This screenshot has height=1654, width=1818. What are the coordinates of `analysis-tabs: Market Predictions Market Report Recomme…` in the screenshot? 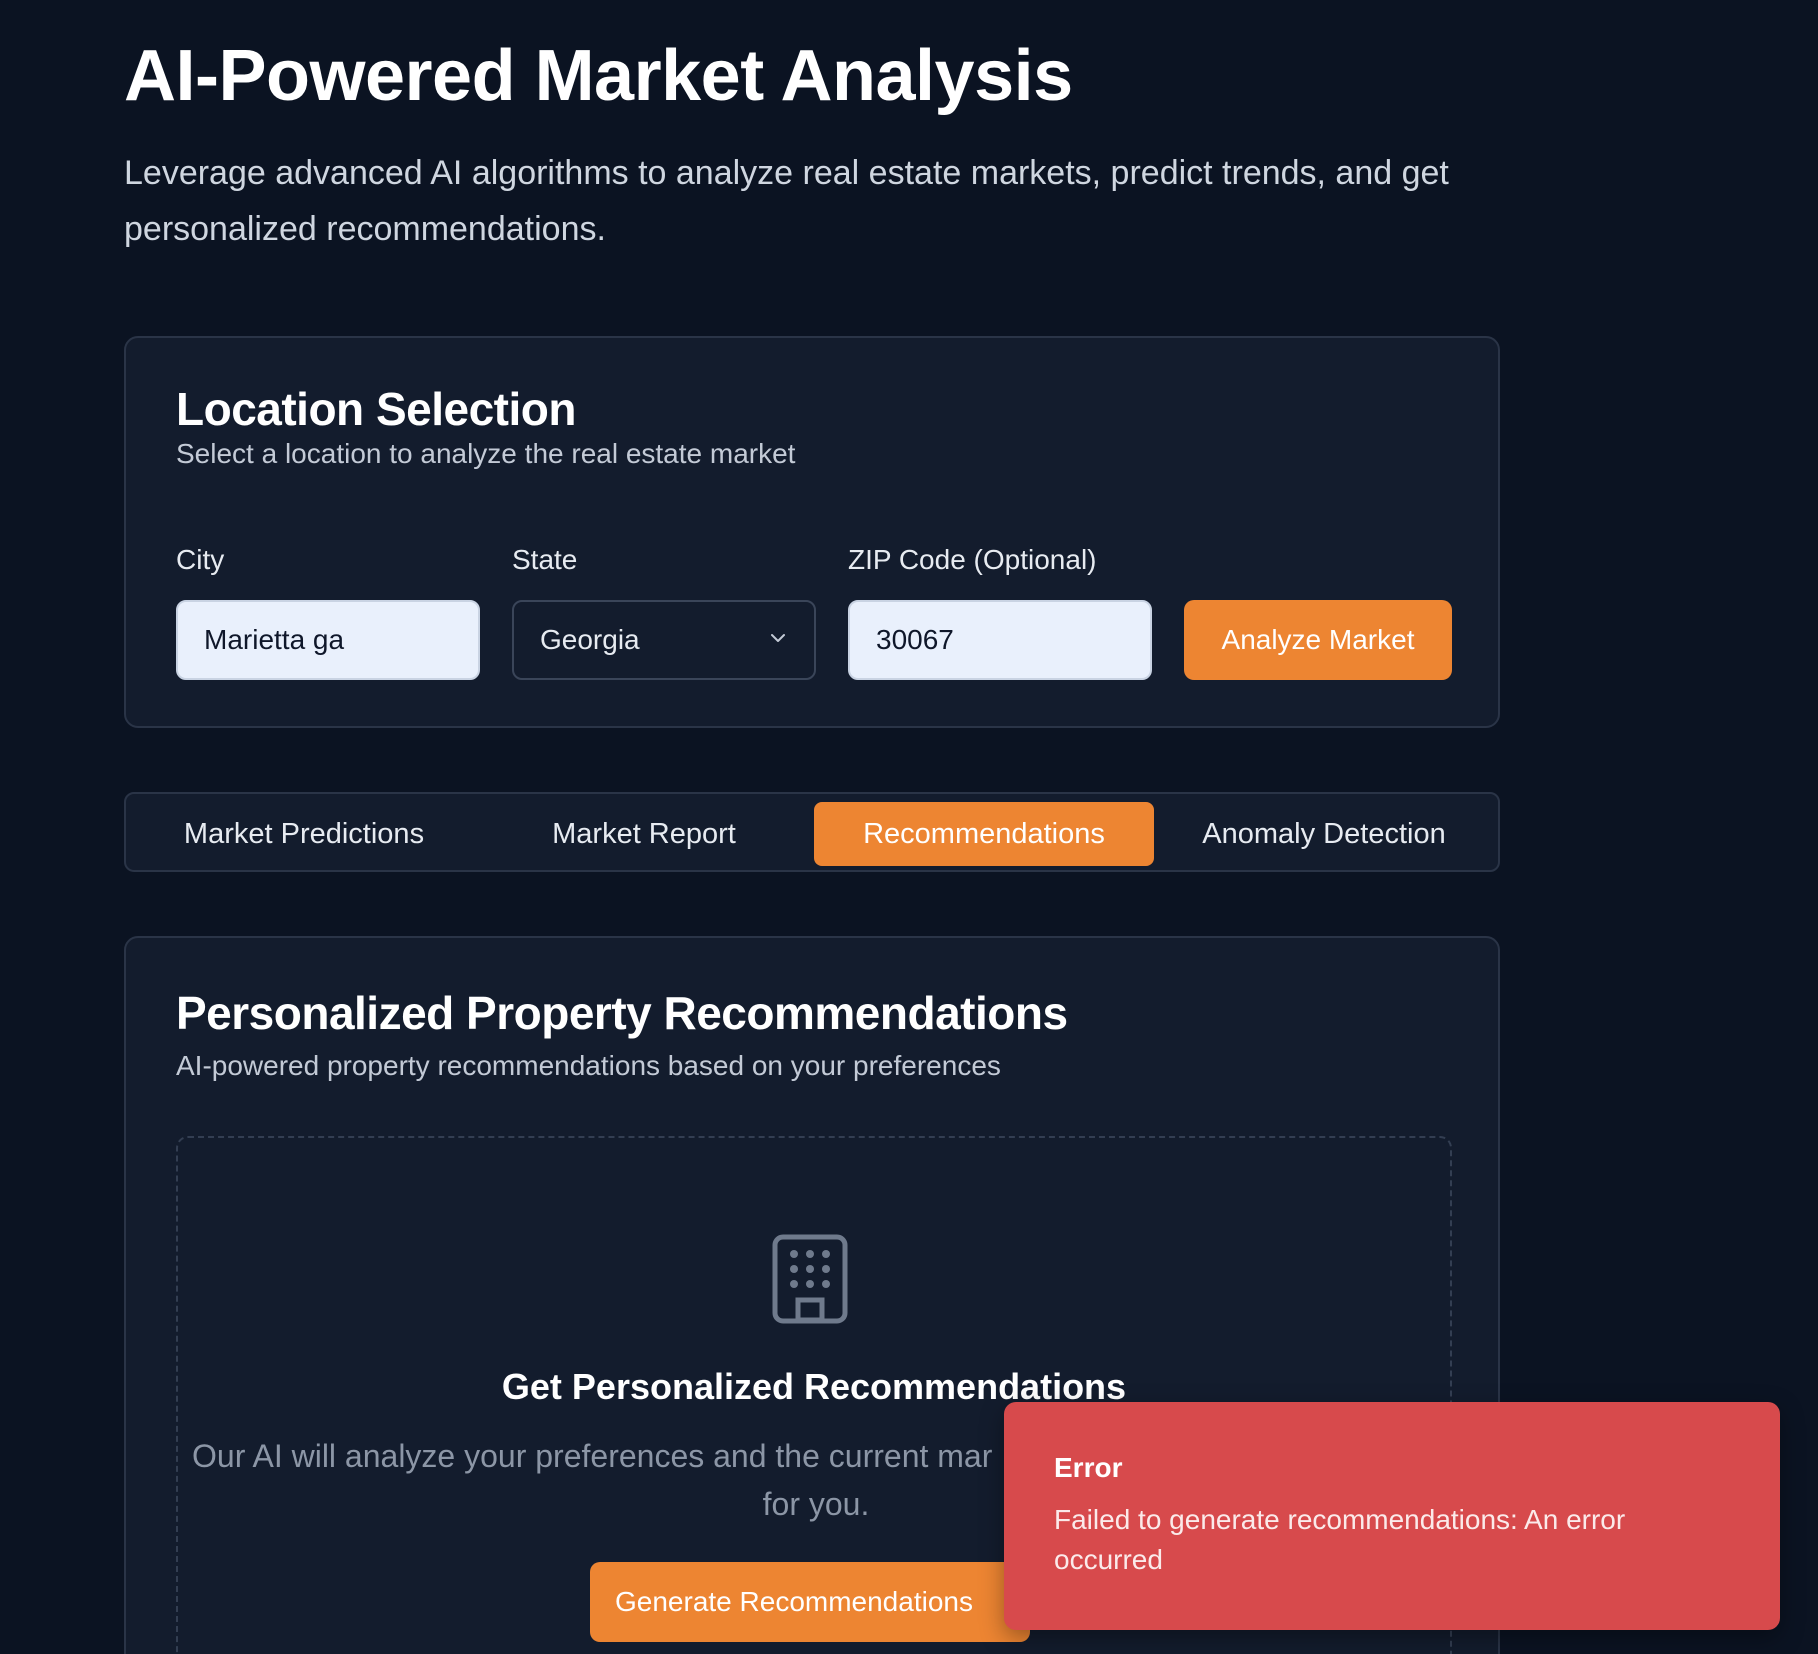 It's located at (812, 832).